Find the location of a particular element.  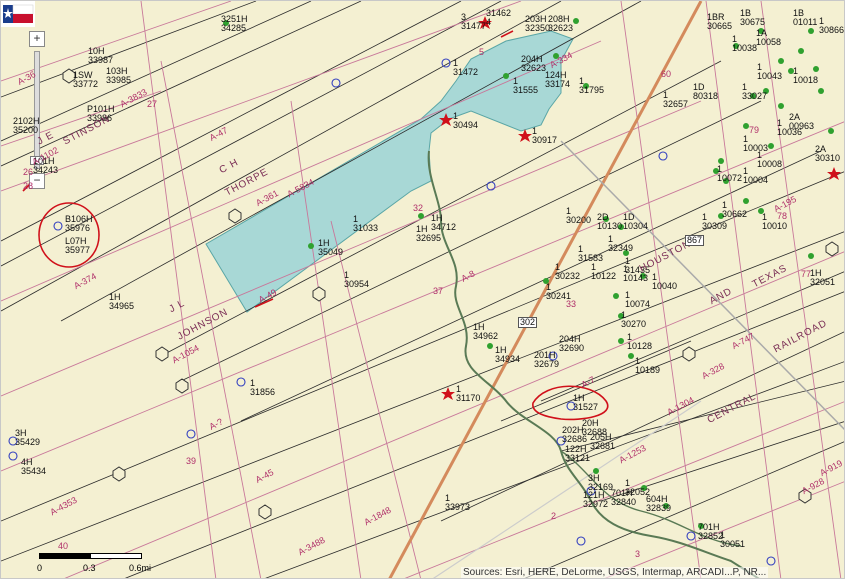

well-api: 10143 is located at coordinates (636, 278).